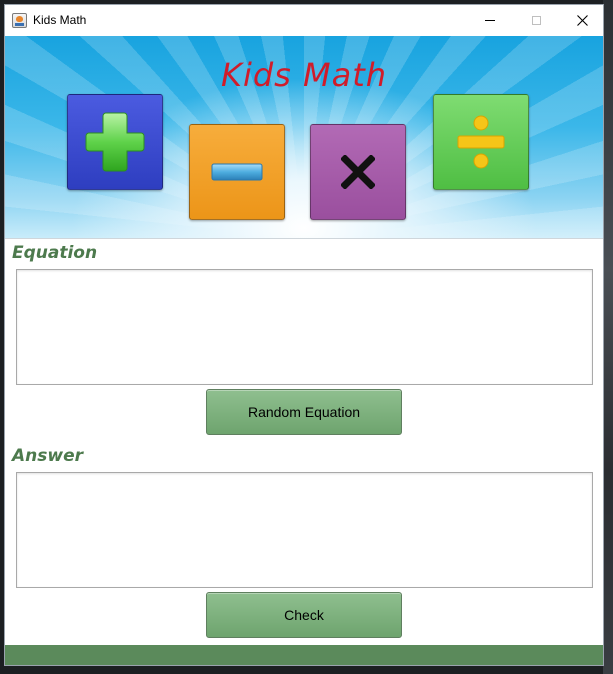 The image size is (613, 674). What do you see at coordinates (19, 20) in the screenshot?
I see `java-cup-icon` at bounding box center [19, 20].